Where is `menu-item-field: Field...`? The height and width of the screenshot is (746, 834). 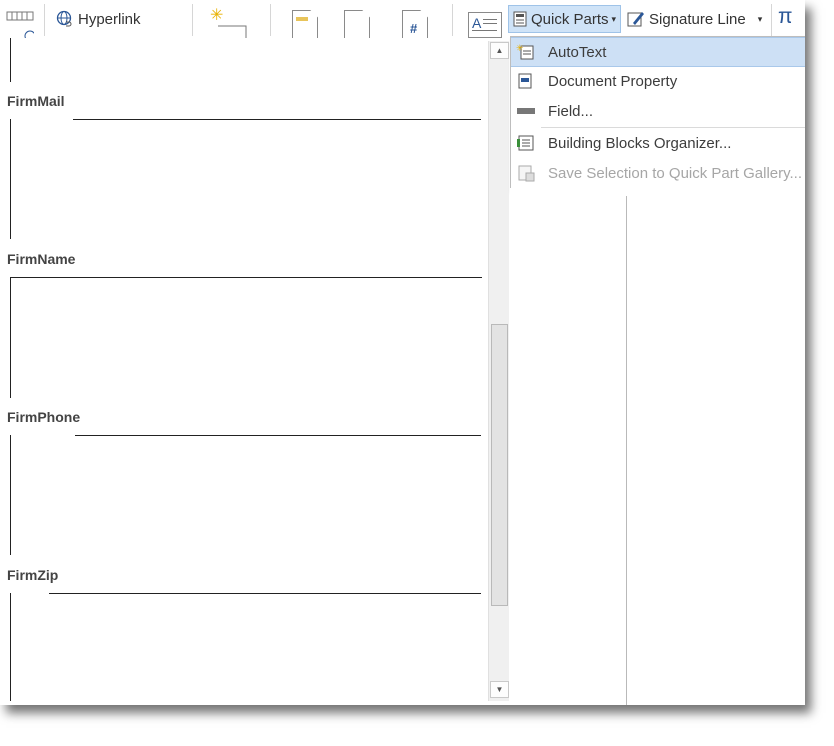 menu-item-field: Field... is located at coordinates (658, 111).